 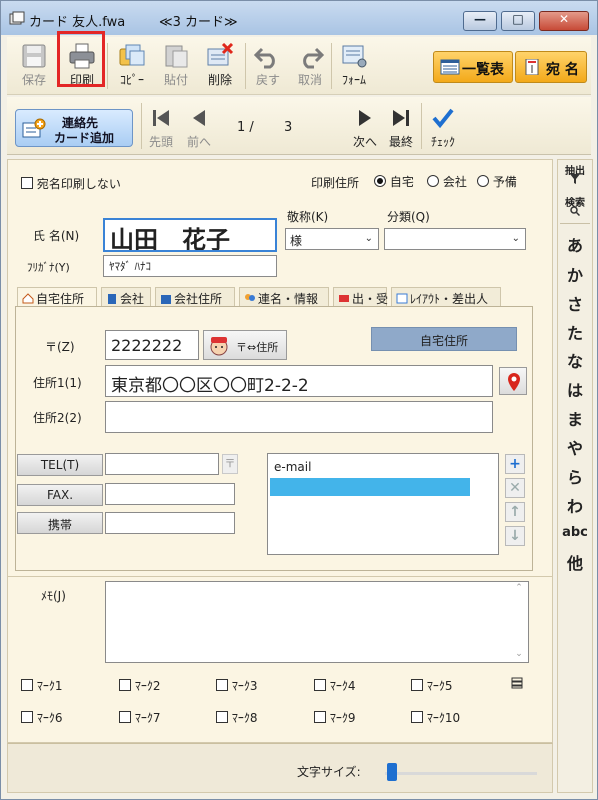 I want to click on mark8-option: ﾏｰｸ8, so click(x=236, y=717).